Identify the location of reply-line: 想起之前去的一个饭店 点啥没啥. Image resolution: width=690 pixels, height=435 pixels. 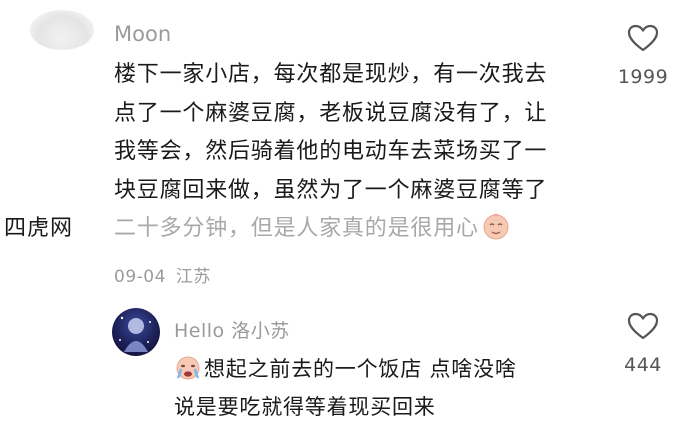
(345, 369).